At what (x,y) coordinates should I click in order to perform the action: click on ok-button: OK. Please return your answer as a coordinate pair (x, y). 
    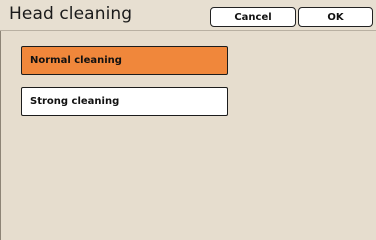
    Looking at the image, I should click on (335, 17).